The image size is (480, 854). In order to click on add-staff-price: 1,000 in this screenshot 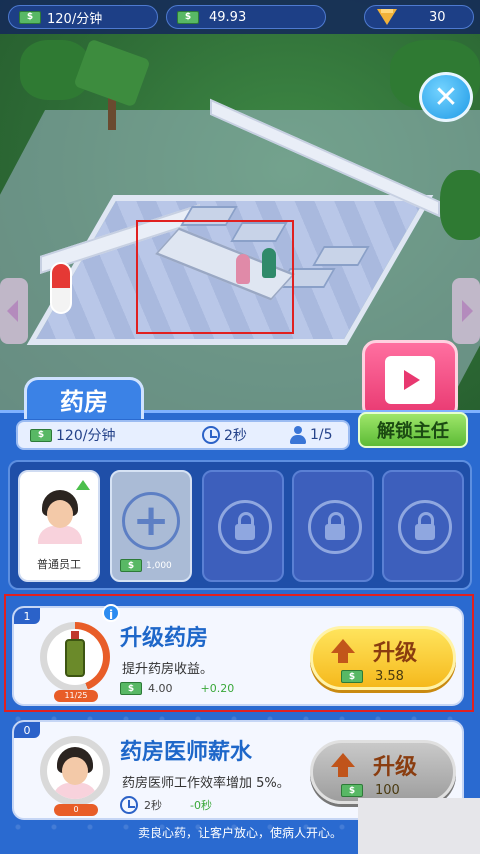, I will do `click(146, 565)`.